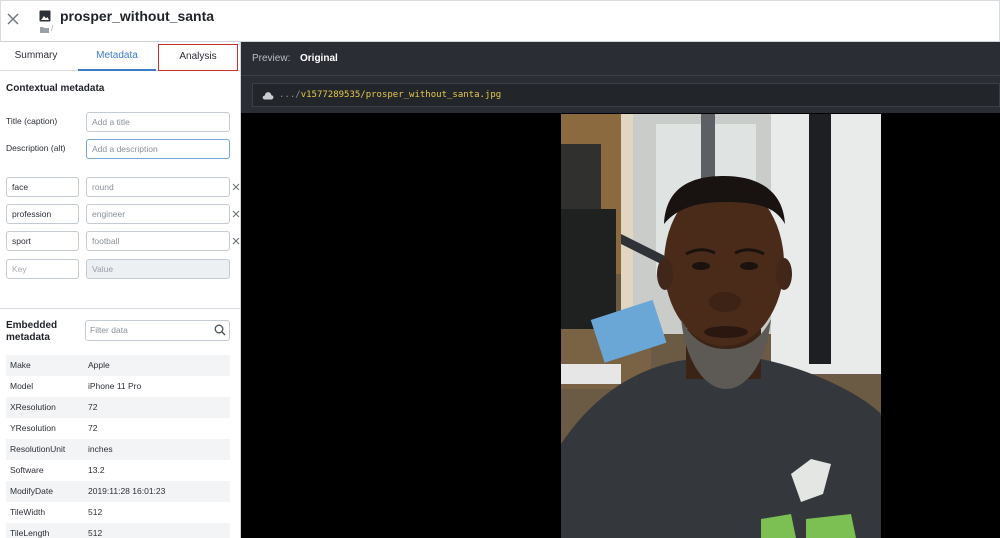 This screenshot has height=538, width=1000. Describe the element at coordinates (127, 491) in the screenshot. I see `meta-value: 2019:11:28 16:01:23` at that location.